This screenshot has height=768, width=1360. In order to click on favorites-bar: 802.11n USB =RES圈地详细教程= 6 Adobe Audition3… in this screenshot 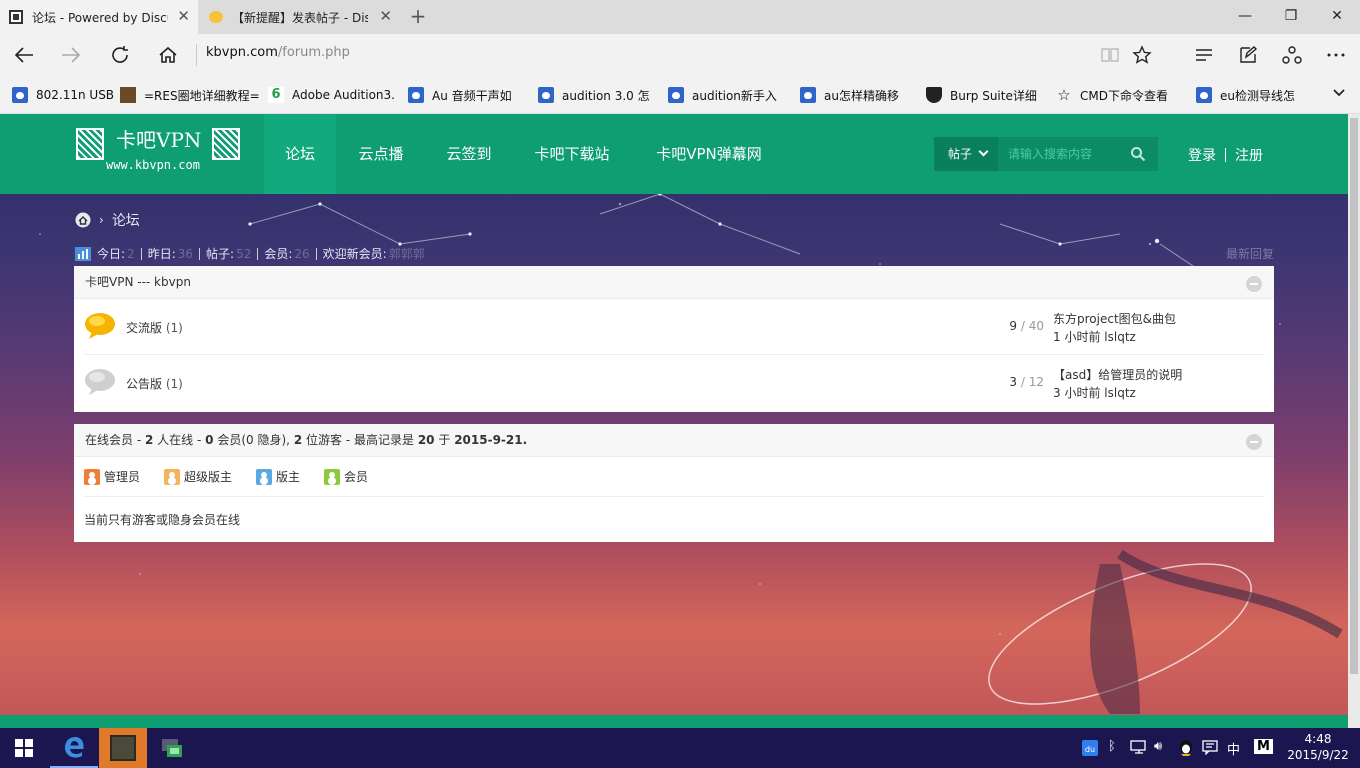, I will do `click(680, 95)`.